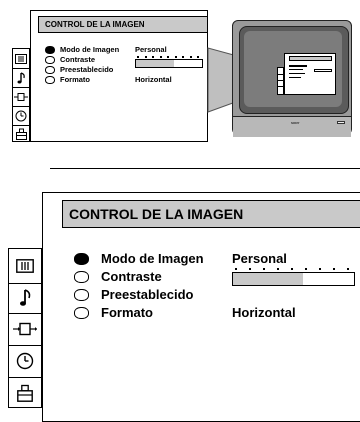 This screenshot has height=422, width=360. Describe the element at coordinates (81, 258) in the screenshot. I see `radio-selected-icon` at that location.